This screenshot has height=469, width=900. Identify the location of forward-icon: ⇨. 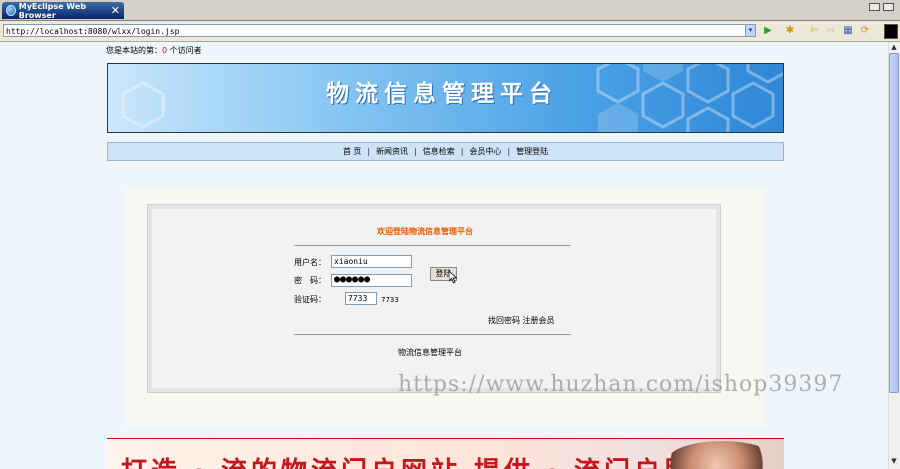
(831, 31).